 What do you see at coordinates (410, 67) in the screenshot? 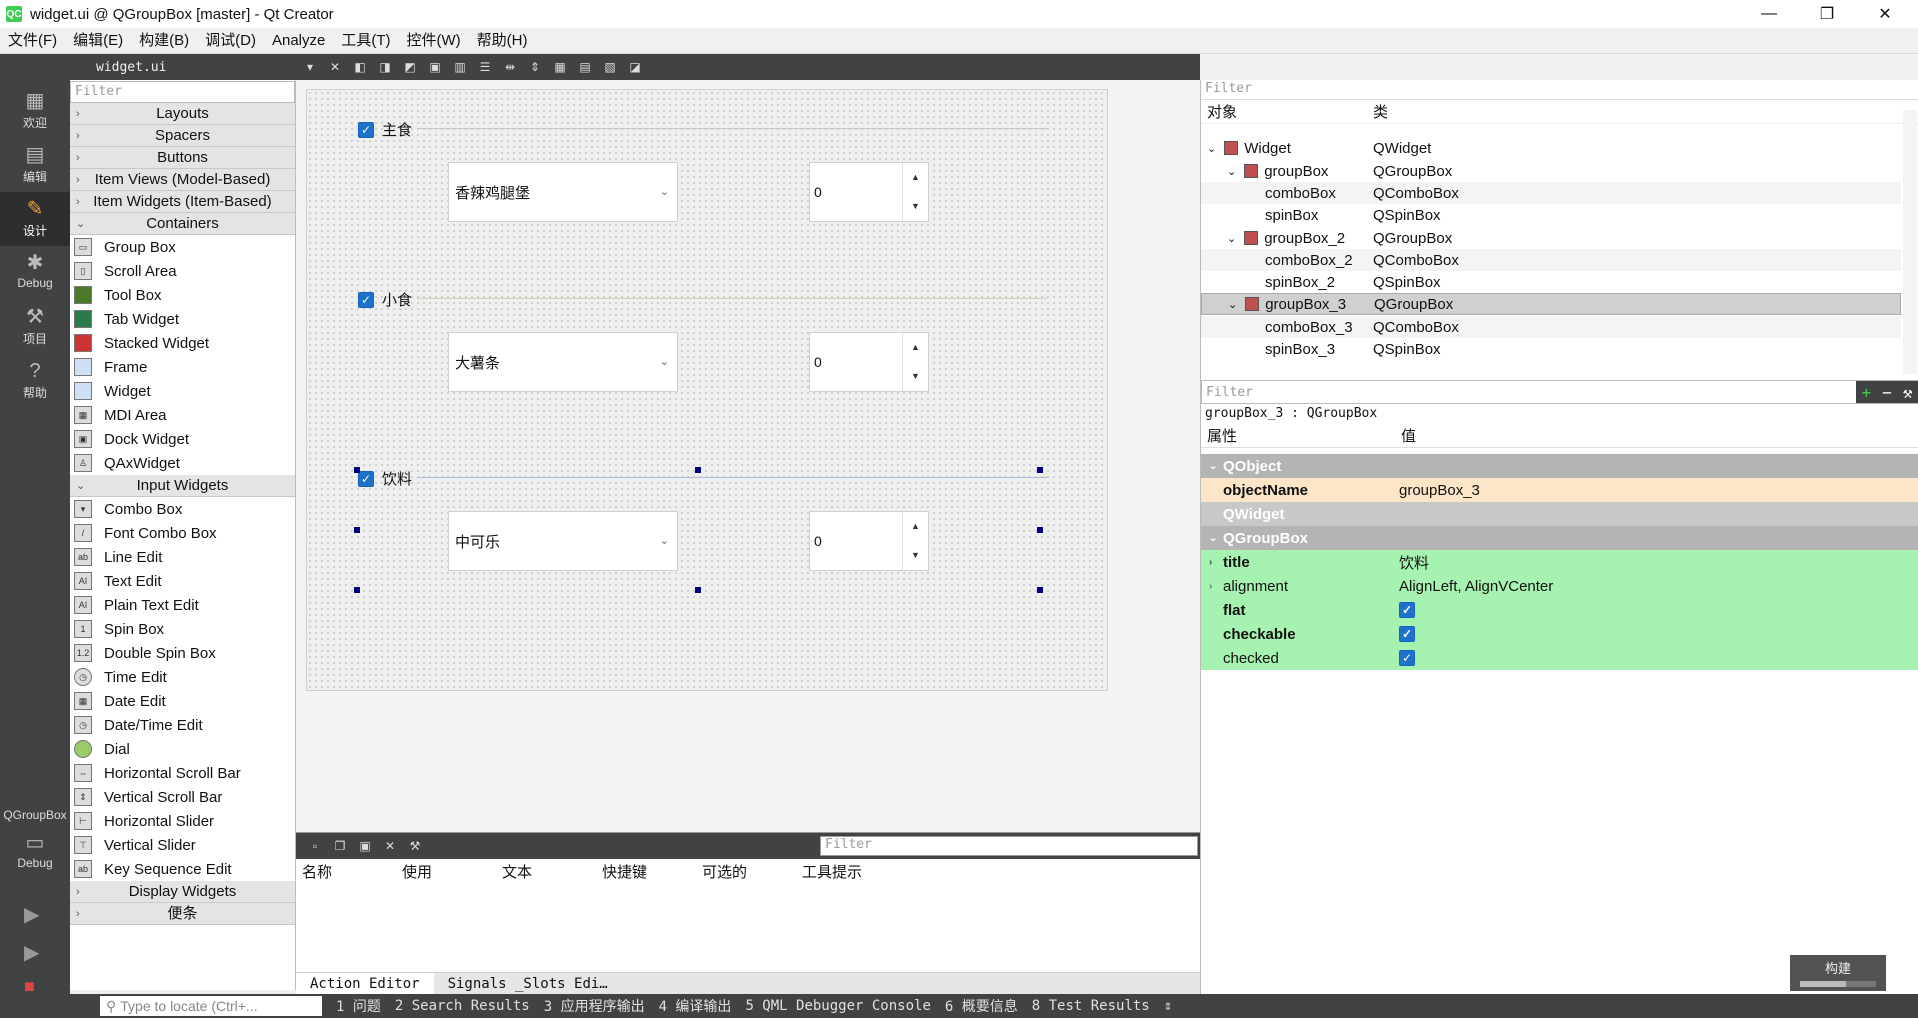
I see `edit-buddies-icon: ◩` at bounding box center [410, 67].